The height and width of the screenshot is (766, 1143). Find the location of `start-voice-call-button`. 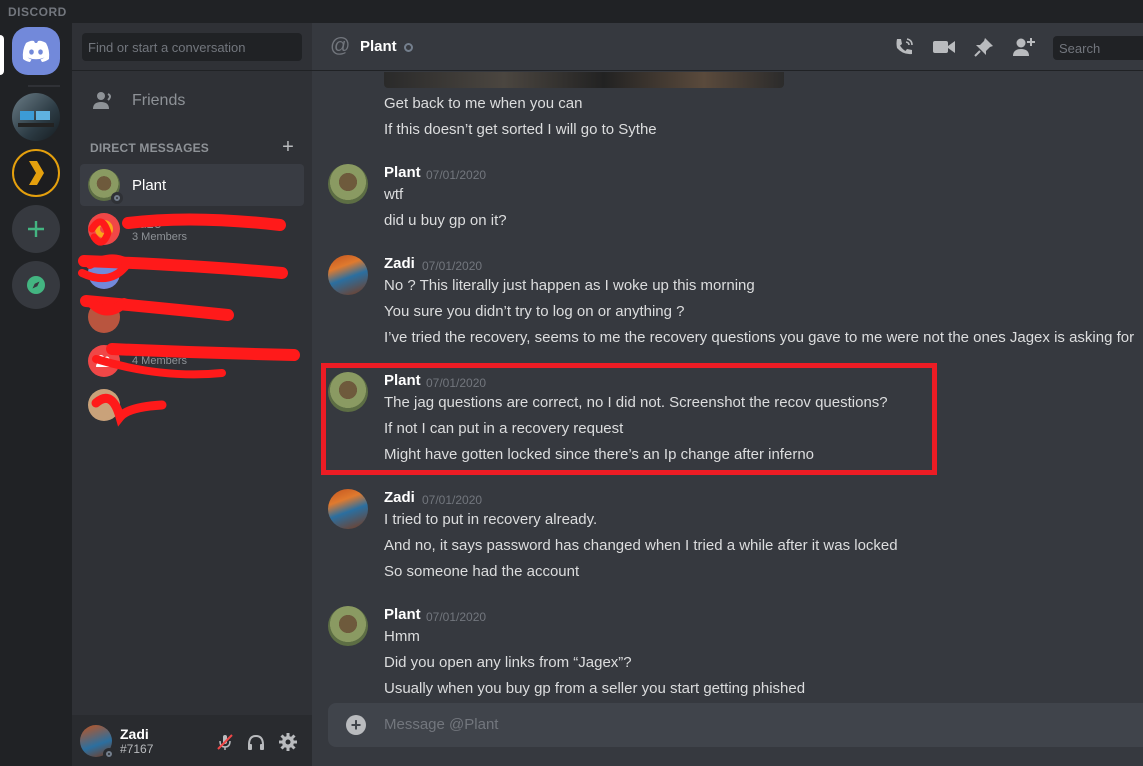

start-voice-call-button is located at coordinates (904, 47).